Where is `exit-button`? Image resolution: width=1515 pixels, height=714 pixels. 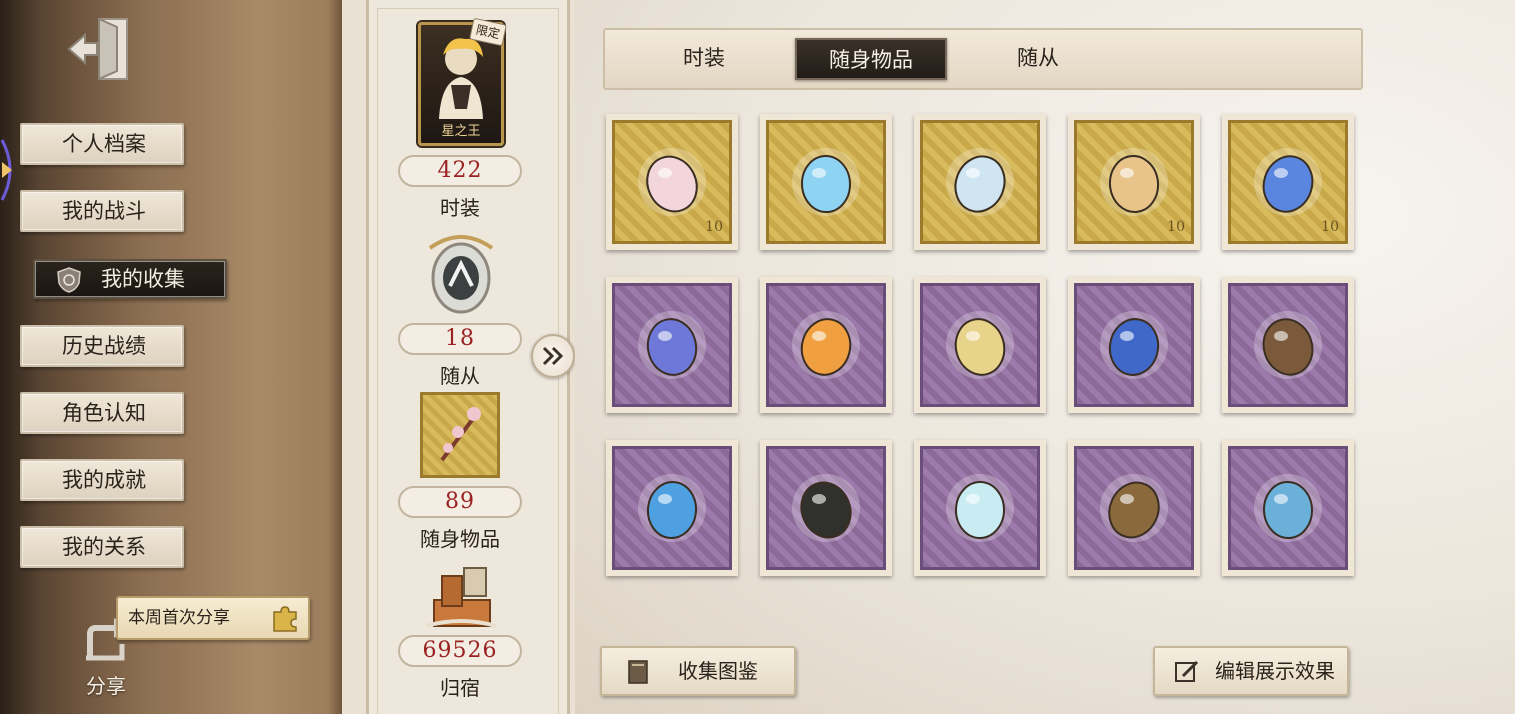
exit-button is located at coordinates (100, 49).